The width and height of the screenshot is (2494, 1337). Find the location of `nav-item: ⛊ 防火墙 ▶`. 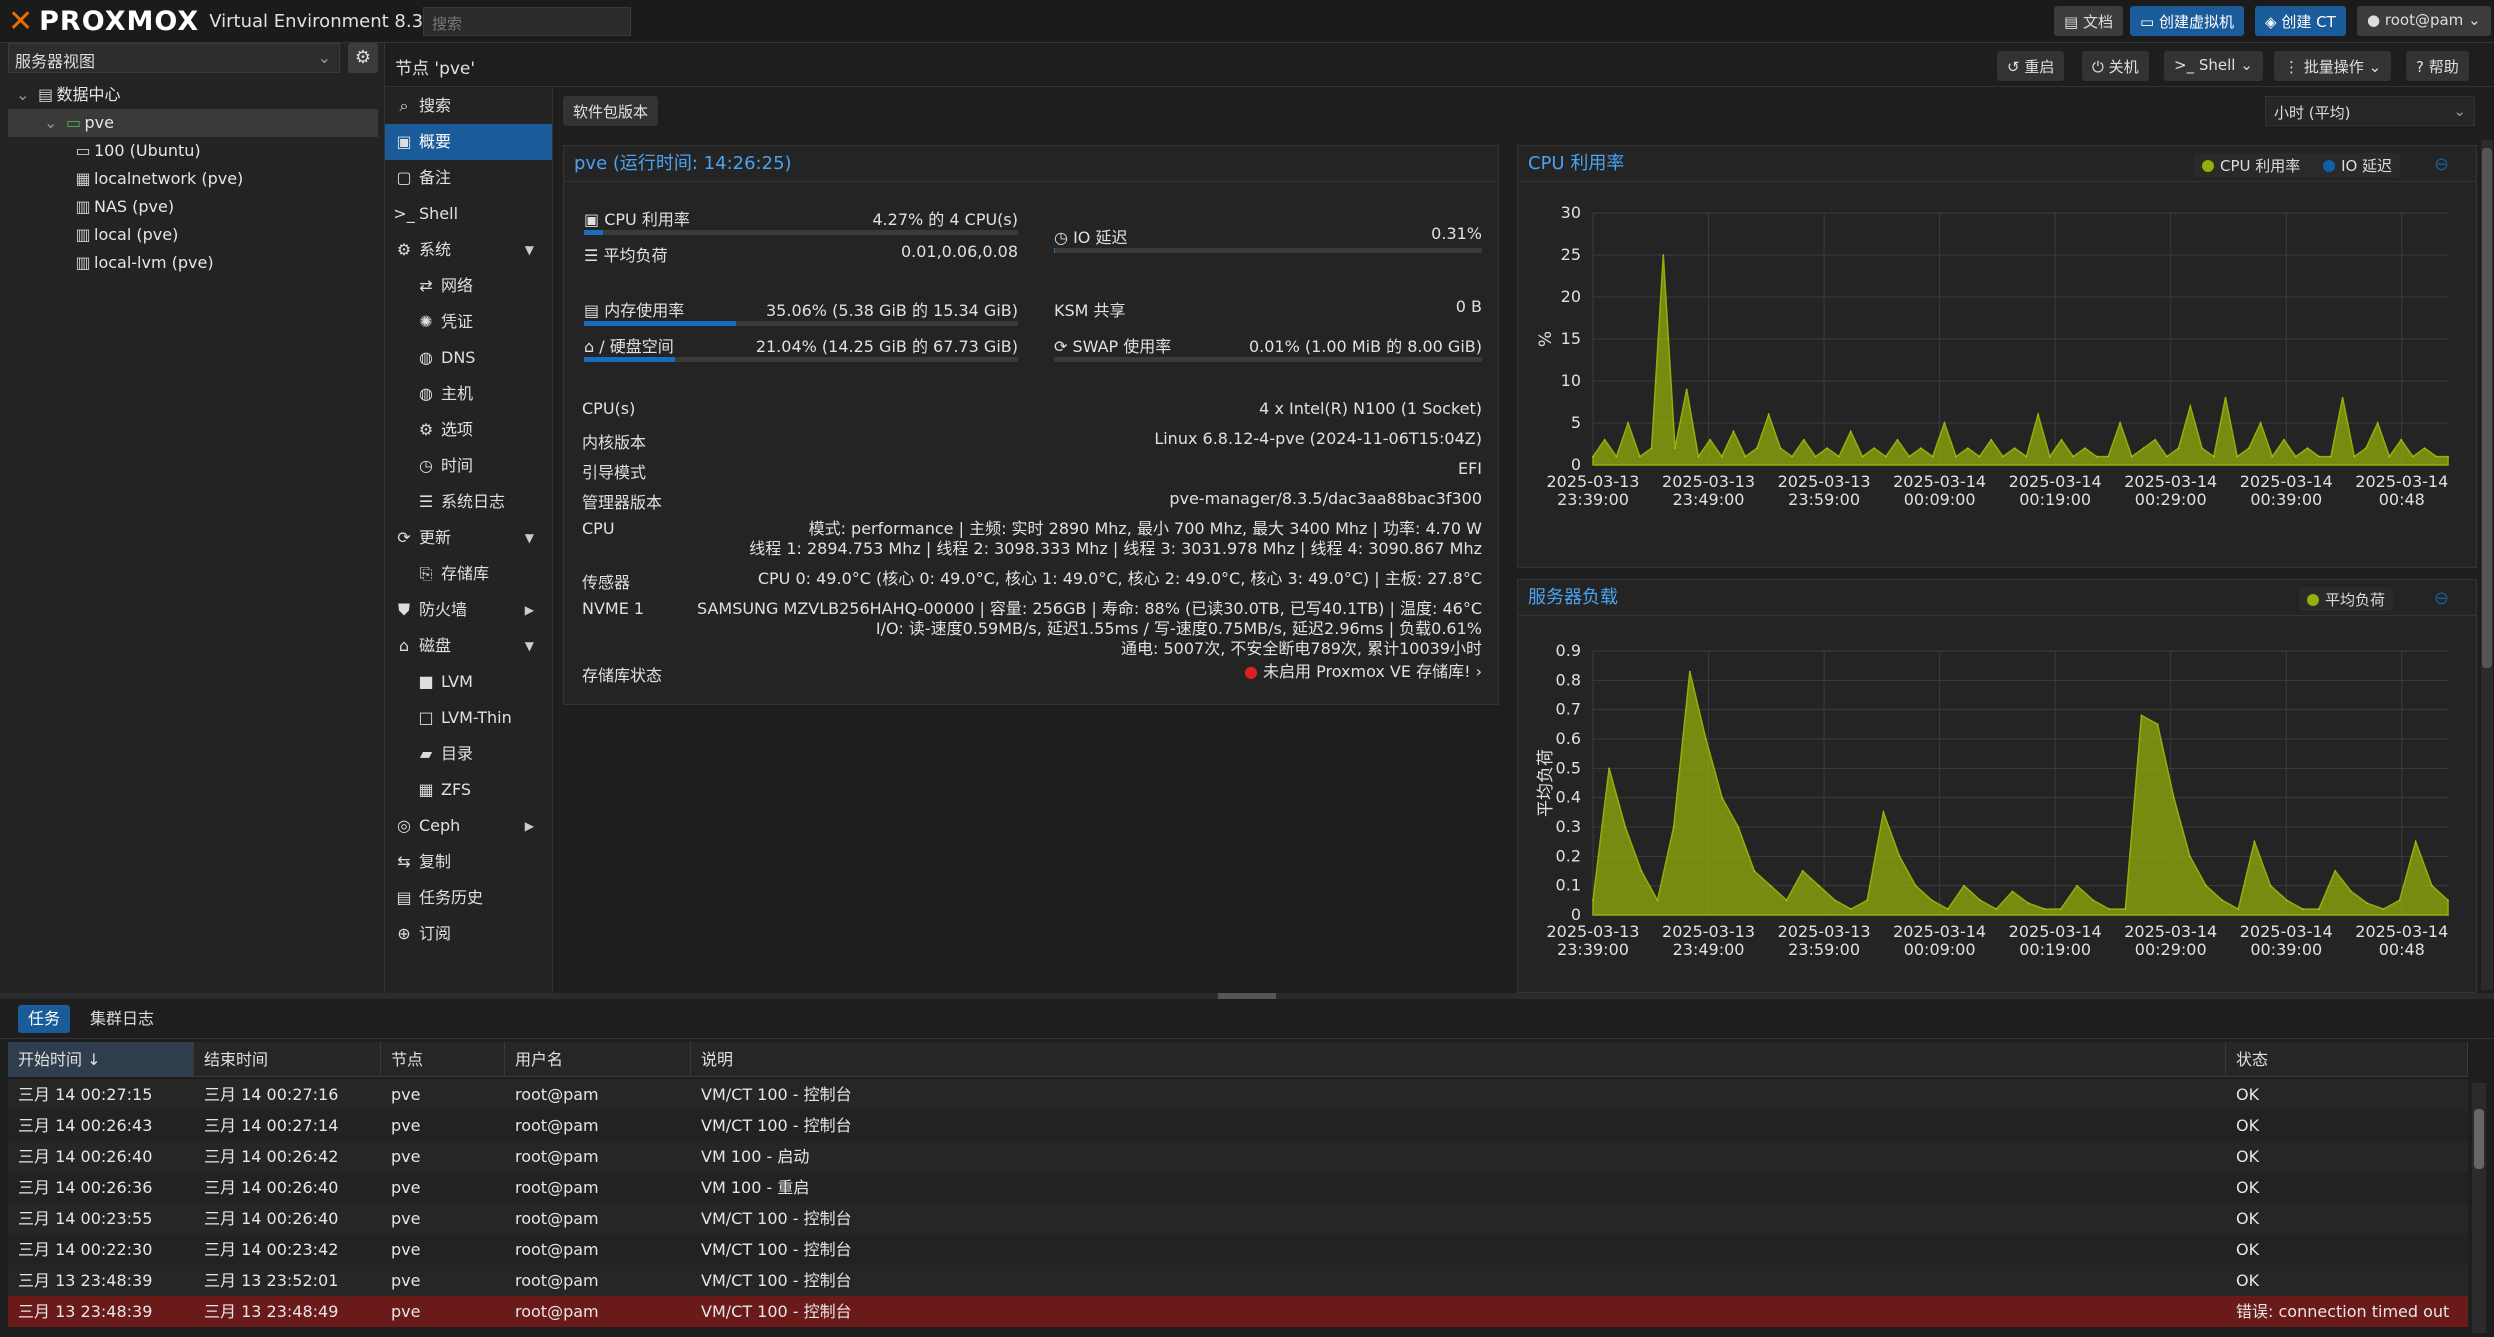

nav-item: ⛊ 防火墙 ▶ is located at coordinates (468, 610).